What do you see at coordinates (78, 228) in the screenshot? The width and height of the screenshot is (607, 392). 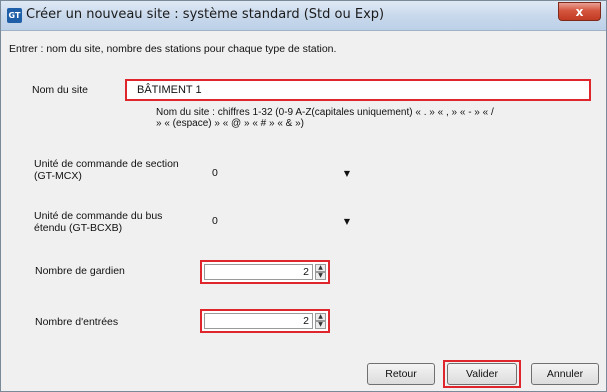 I see `bus-unit-label-line2: étendu (GT-BCXB)` at bounding box center [78, 228].